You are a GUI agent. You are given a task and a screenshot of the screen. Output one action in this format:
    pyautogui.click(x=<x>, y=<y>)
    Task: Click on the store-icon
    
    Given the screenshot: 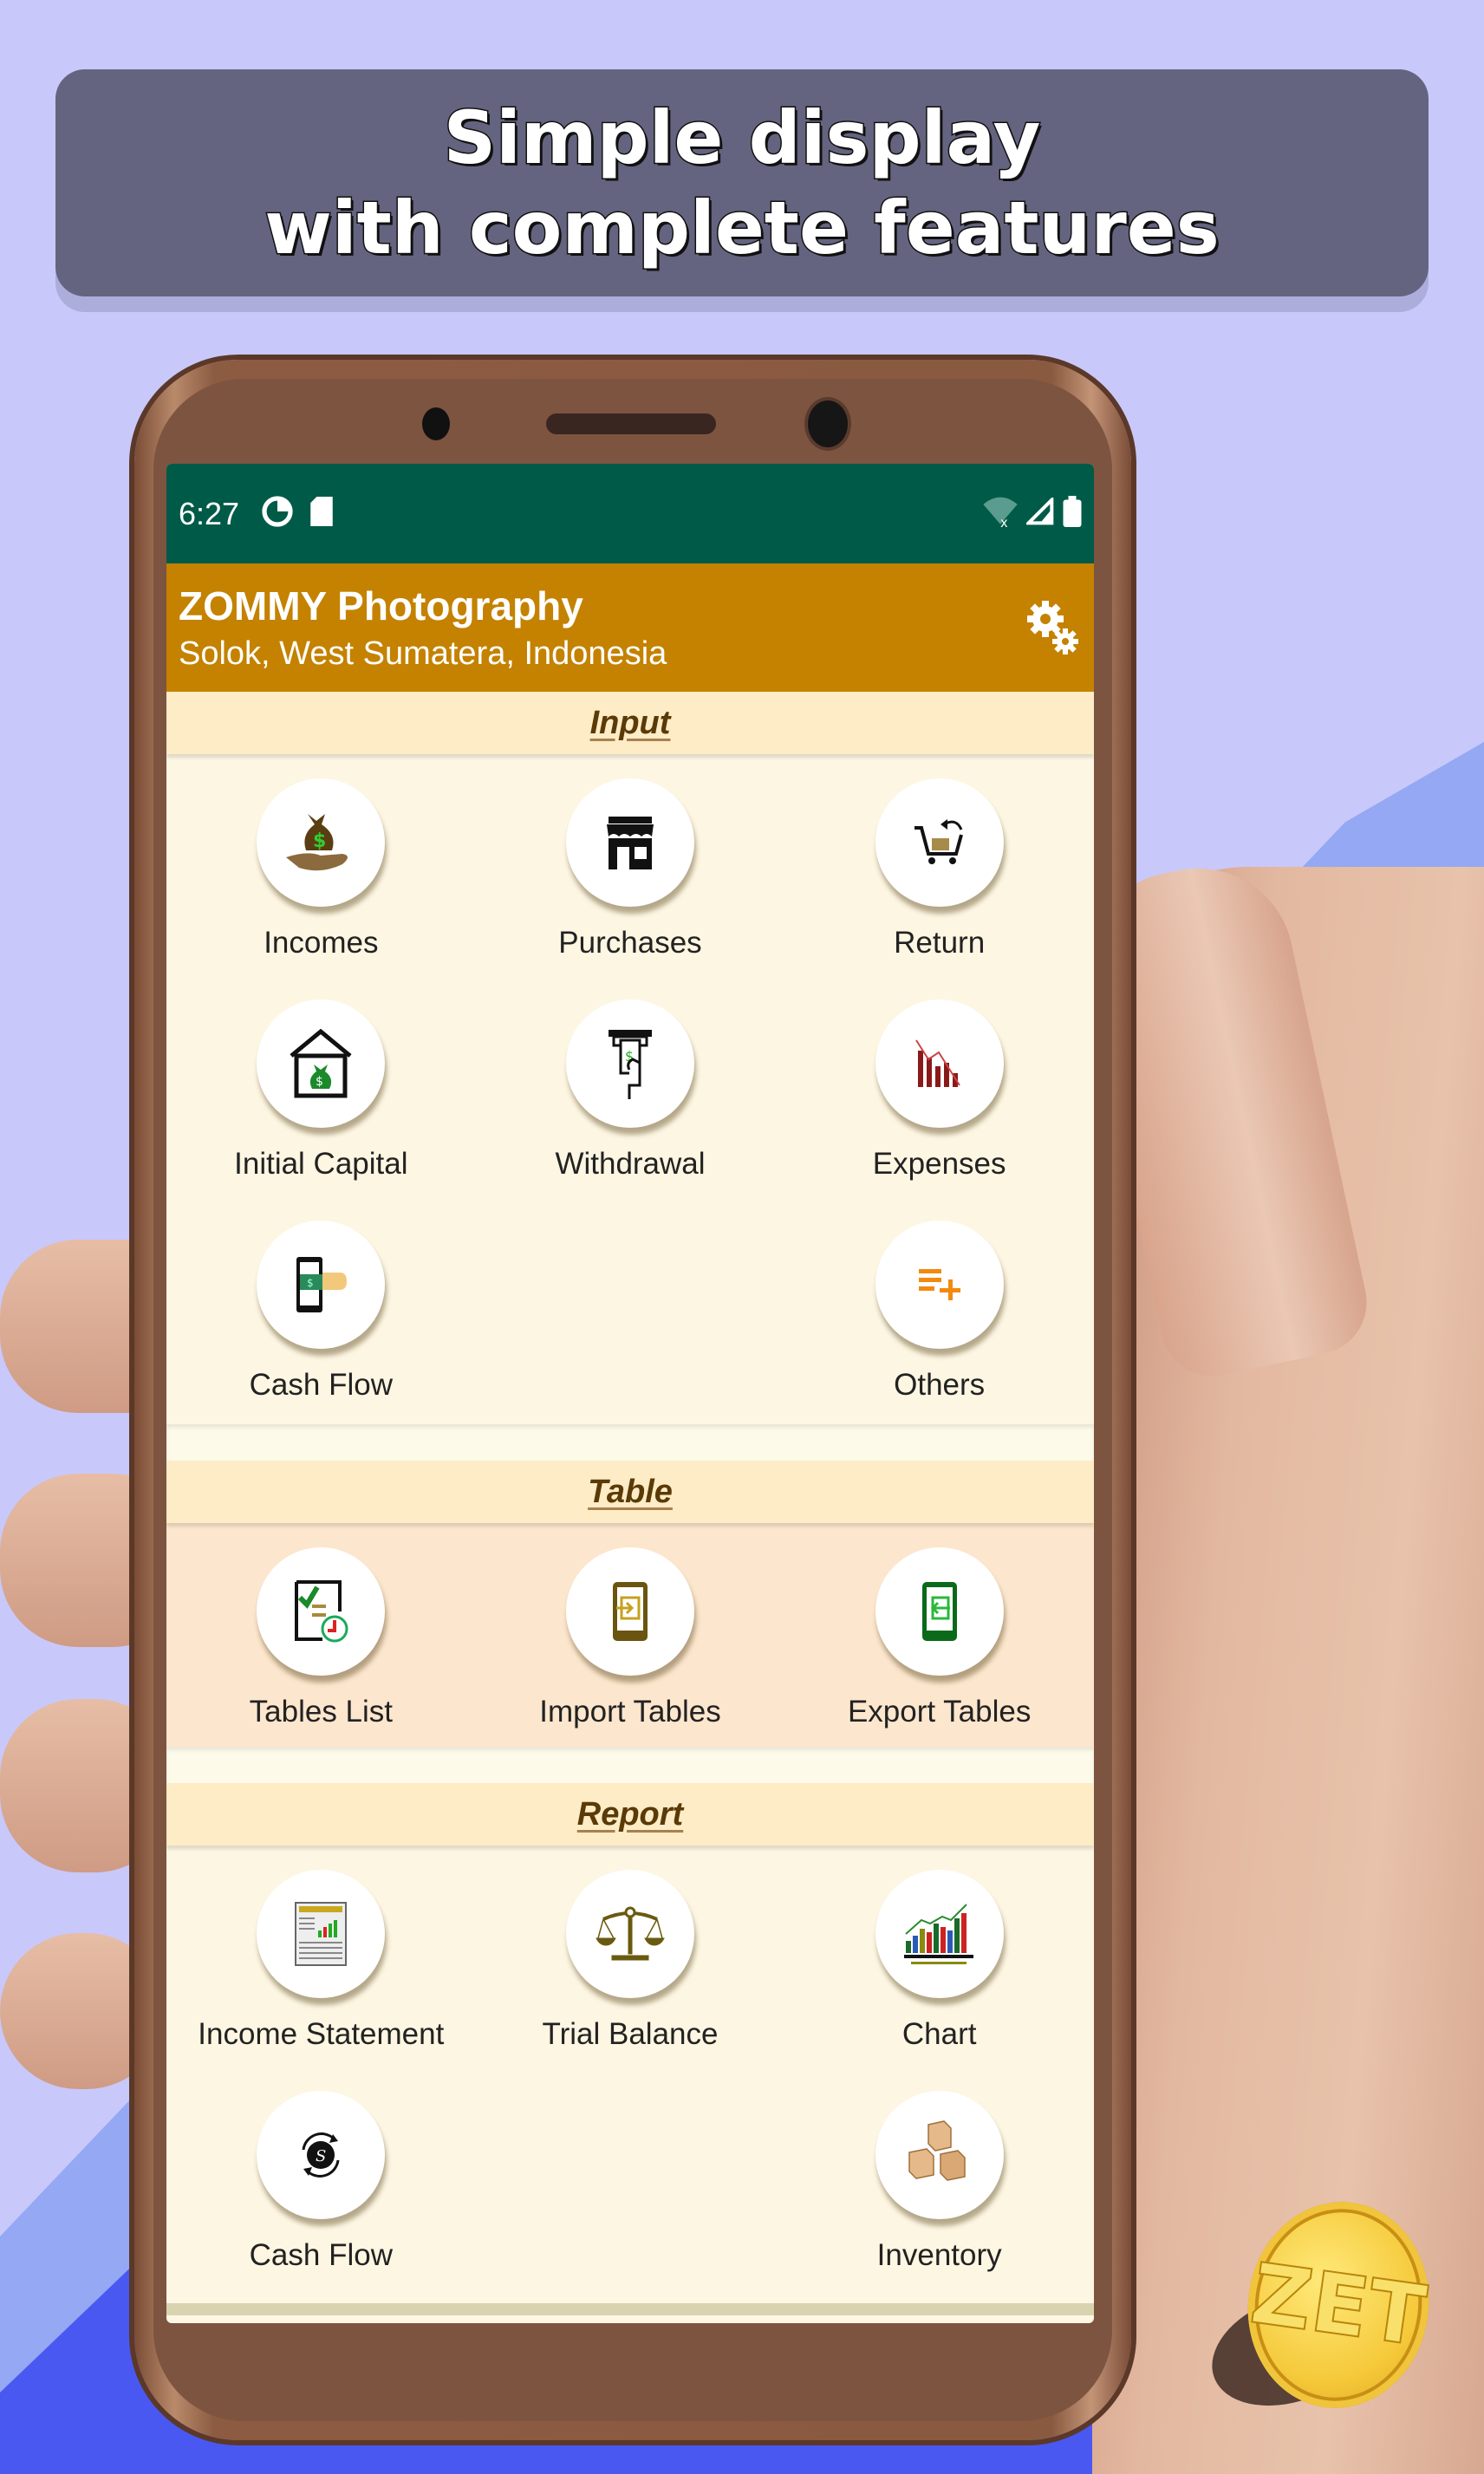 What is the action you would take?
    pyautogui.click(x=629, y=843)
    